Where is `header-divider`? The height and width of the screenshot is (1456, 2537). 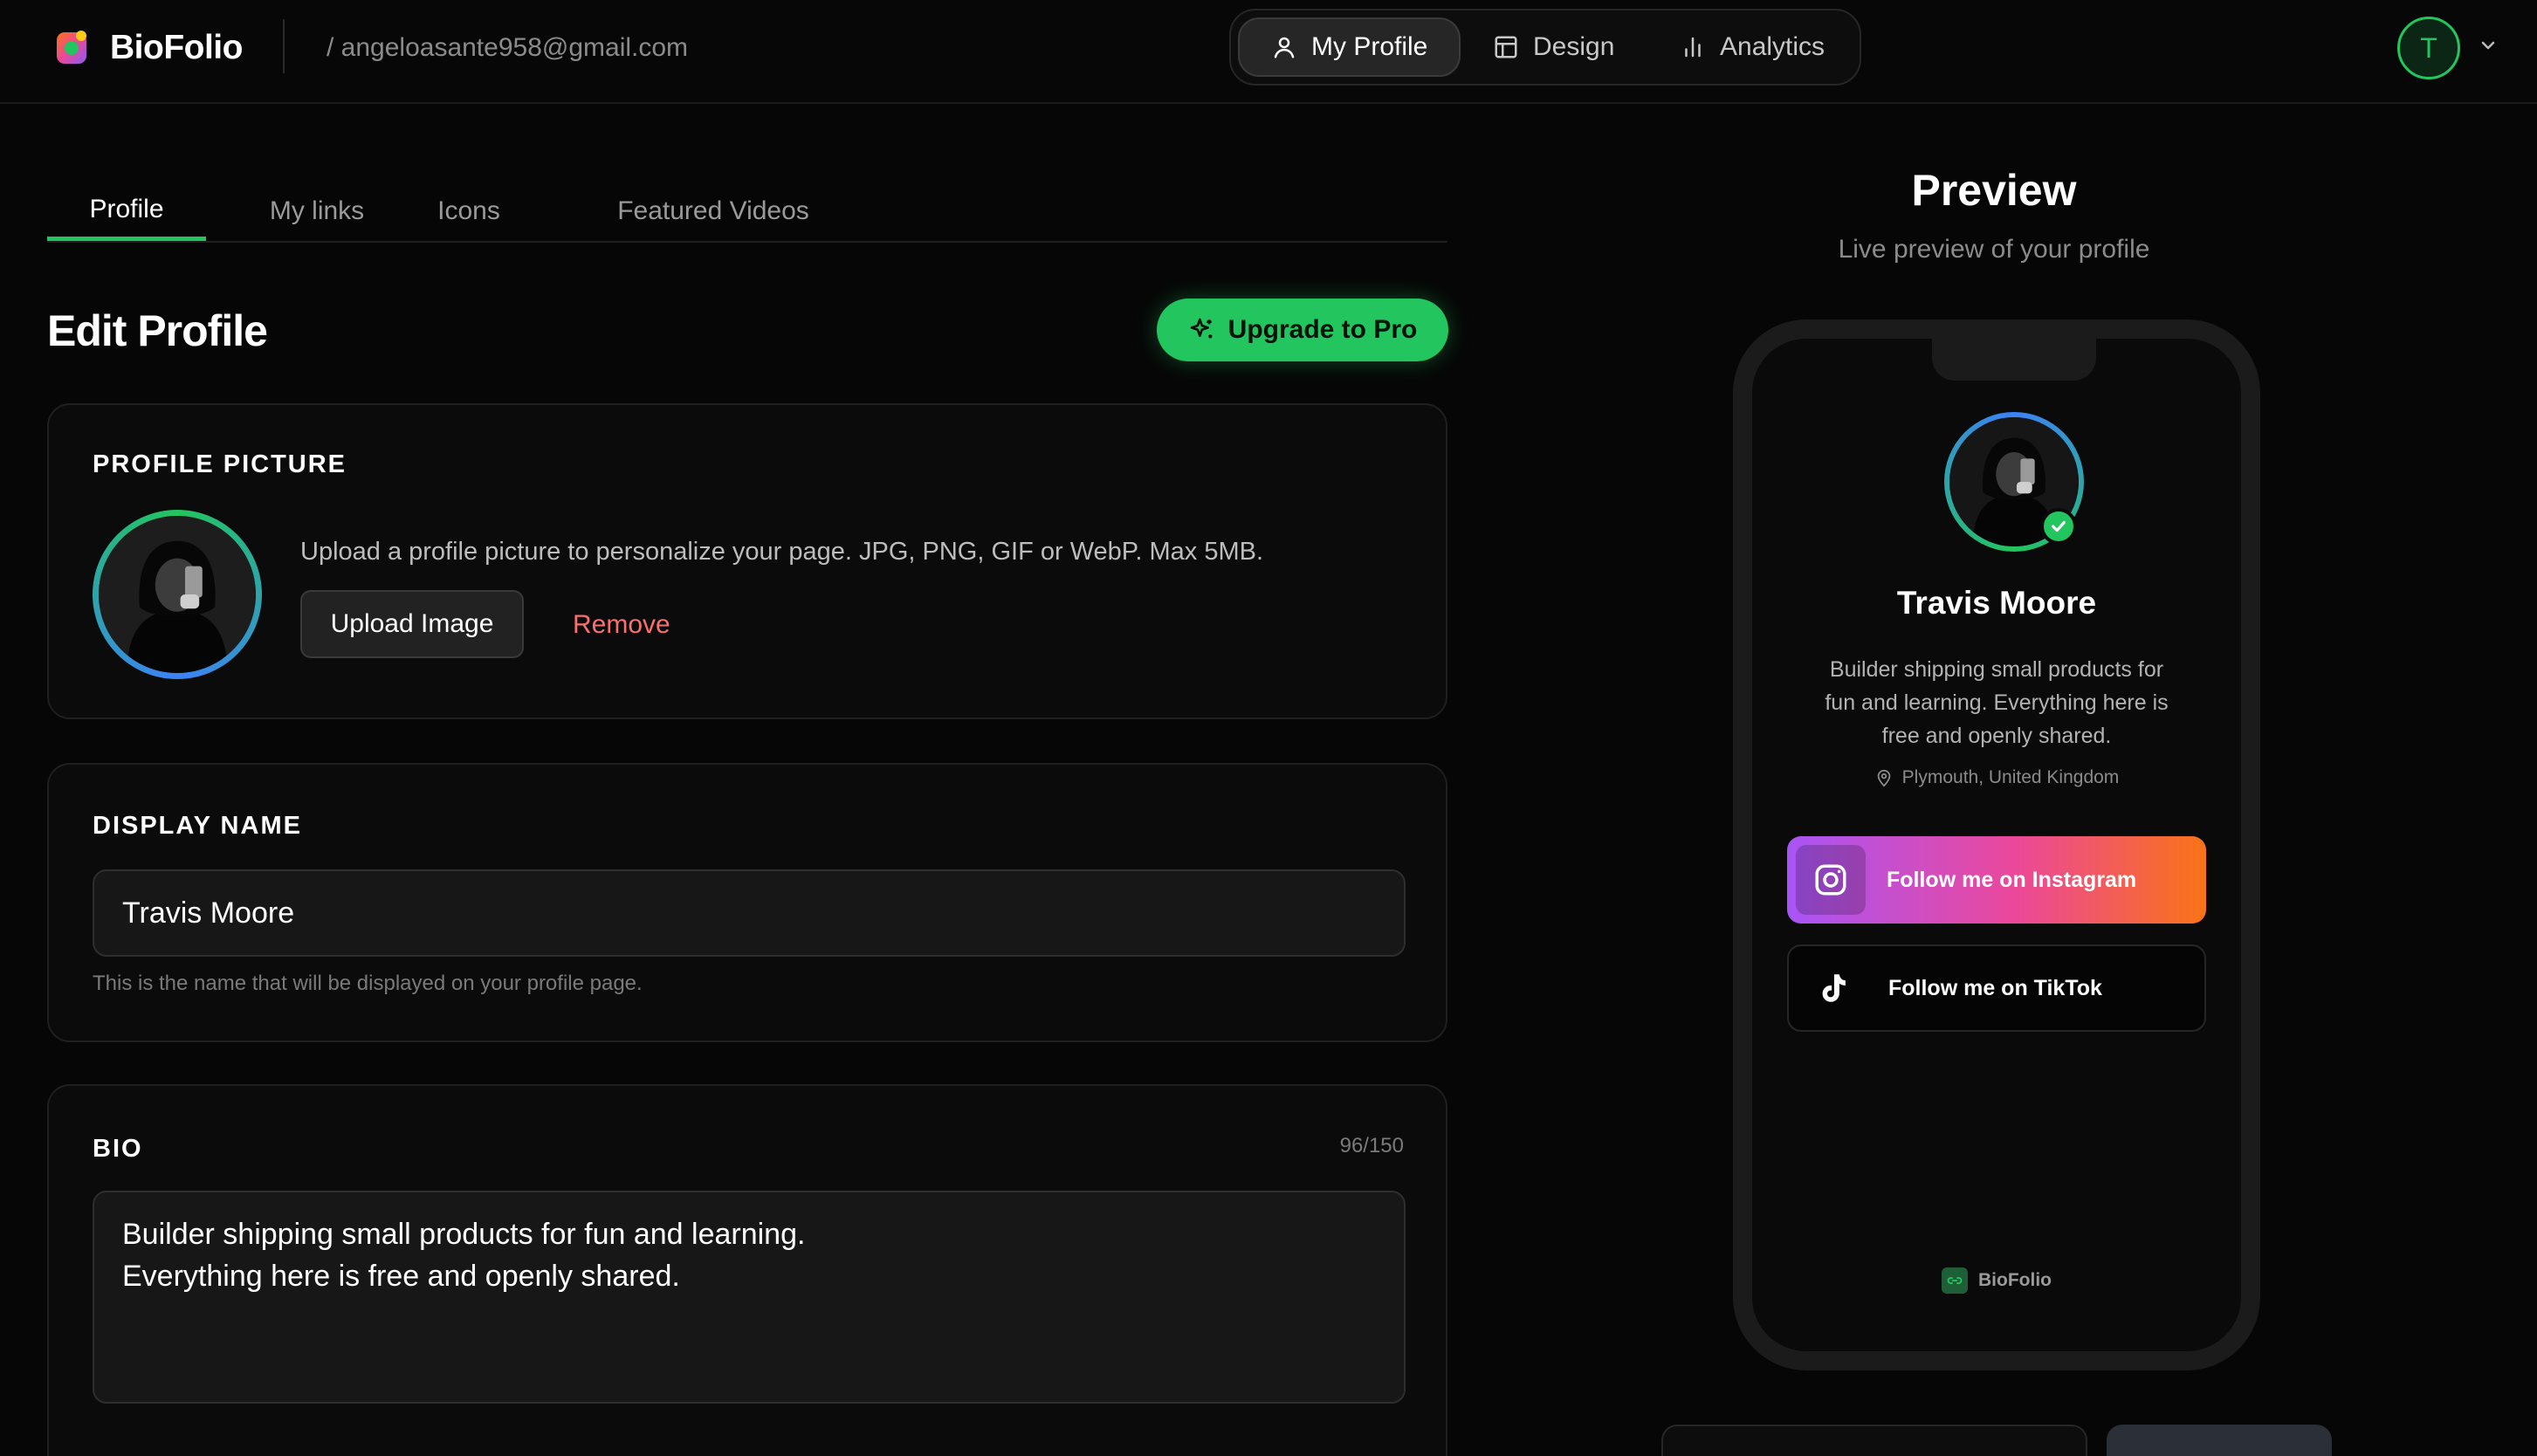 header-divider is located at coordinates (284, 46).